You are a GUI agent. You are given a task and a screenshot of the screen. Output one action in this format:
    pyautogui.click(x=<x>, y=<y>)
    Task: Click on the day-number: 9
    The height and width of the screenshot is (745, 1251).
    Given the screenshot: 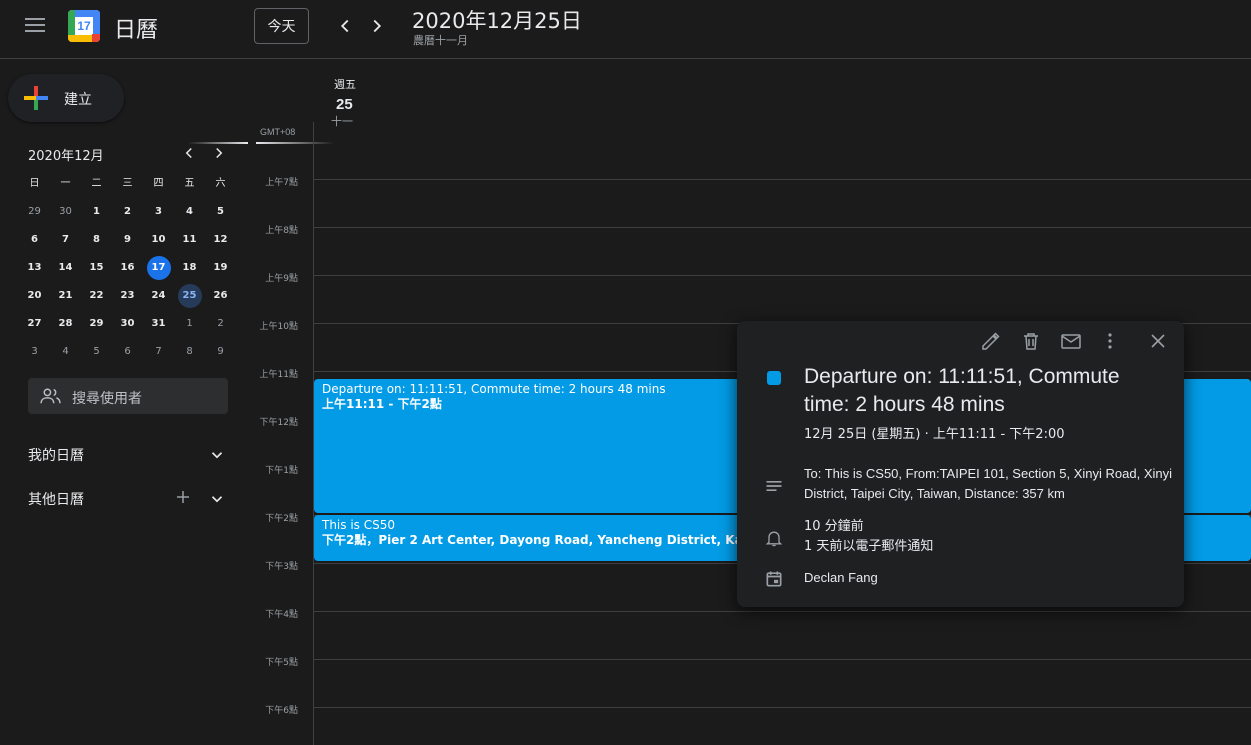 What is the action you would take?
    pyautogui.click(x=127, y=239)
    